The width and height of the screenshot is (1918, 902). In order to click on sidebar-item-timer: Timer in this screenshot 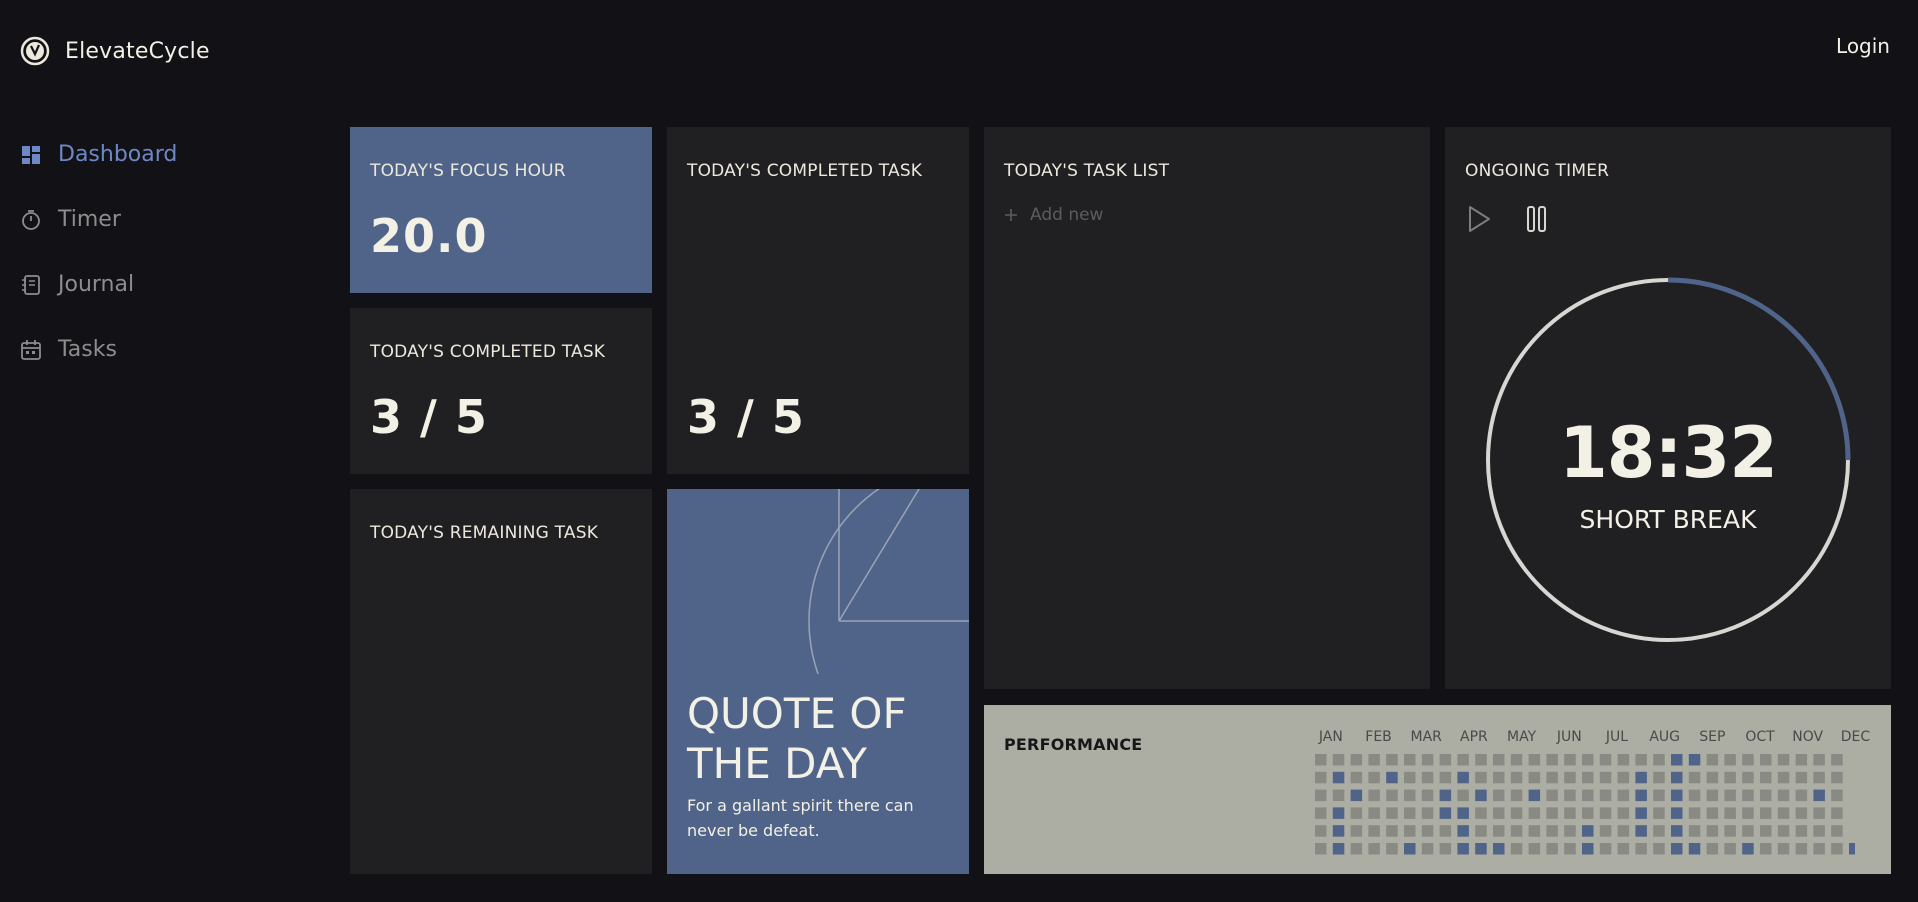, I will do `click(98, 219)`.